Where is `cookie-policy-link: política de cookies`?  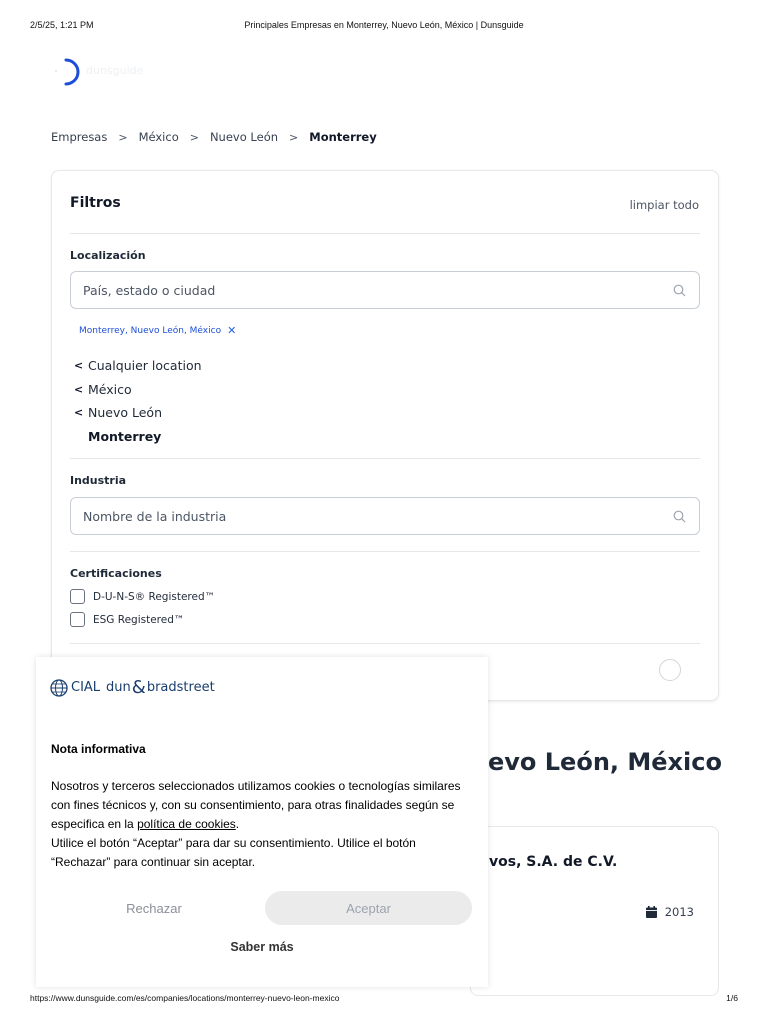
cookie-policy-link: política de cookies is located at coordinates (186, 824).